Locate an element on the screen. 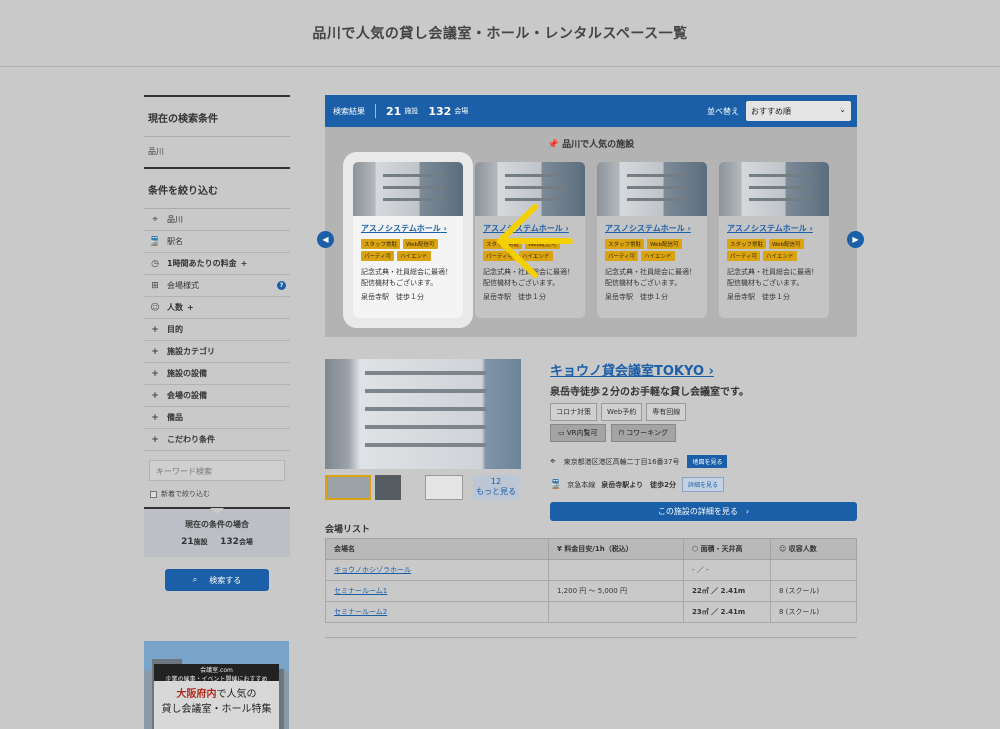  keyword-search-input: キーワード検索 is located at coordinates (217, 470).